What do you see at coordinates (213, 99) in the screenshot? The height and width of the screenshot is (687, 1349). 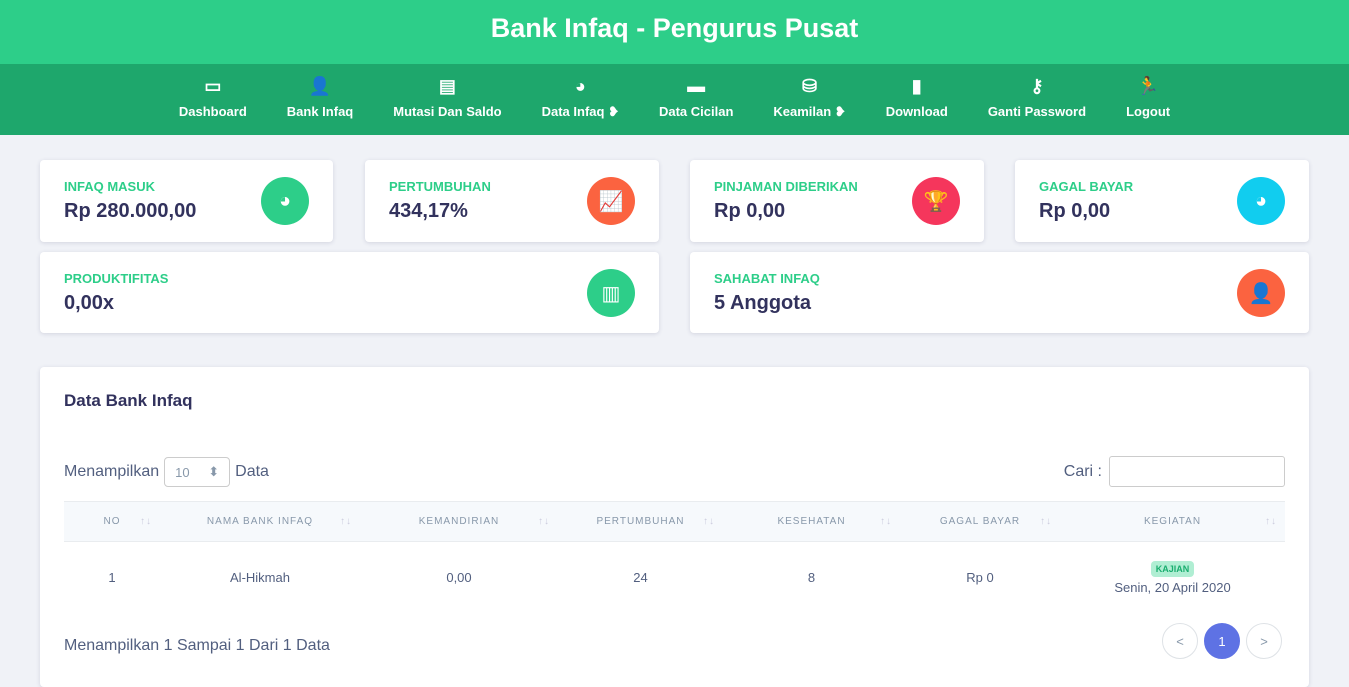 I see `nav-dashboard: ▭ Dashboard` at bounding box center [213, 99].